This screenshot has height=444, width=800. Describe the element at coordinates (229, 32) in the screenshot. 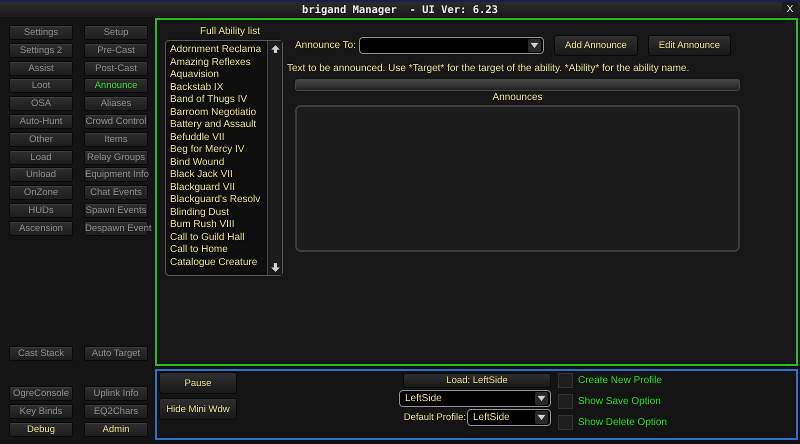

I see `list-title: Full Ability list` at that location.